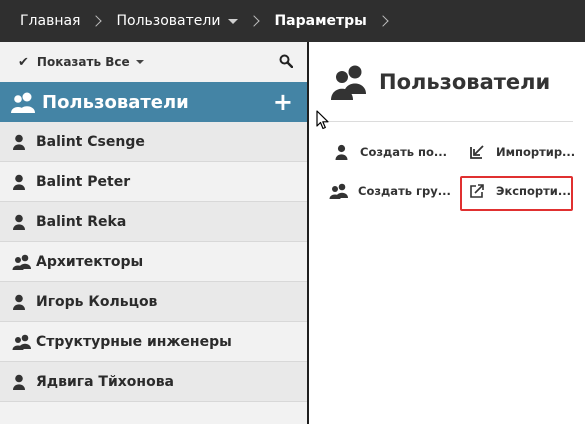  I want to click on list-item-label: Ядвига Тйхонова, so click(105, 381).